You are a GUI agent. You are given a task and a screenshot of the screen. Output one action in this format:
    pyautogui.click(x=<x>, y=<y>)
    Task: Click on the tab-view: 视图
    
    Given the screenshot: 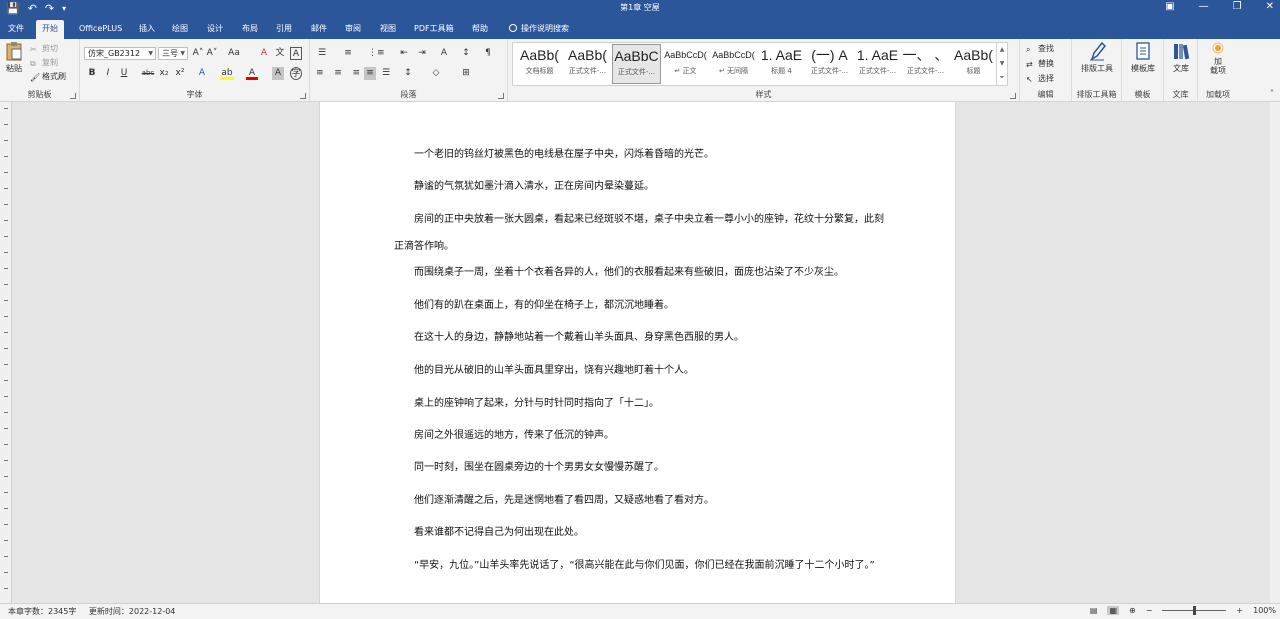 What is the action you would take?
    pyautogui.click(x=388, y=29)
    